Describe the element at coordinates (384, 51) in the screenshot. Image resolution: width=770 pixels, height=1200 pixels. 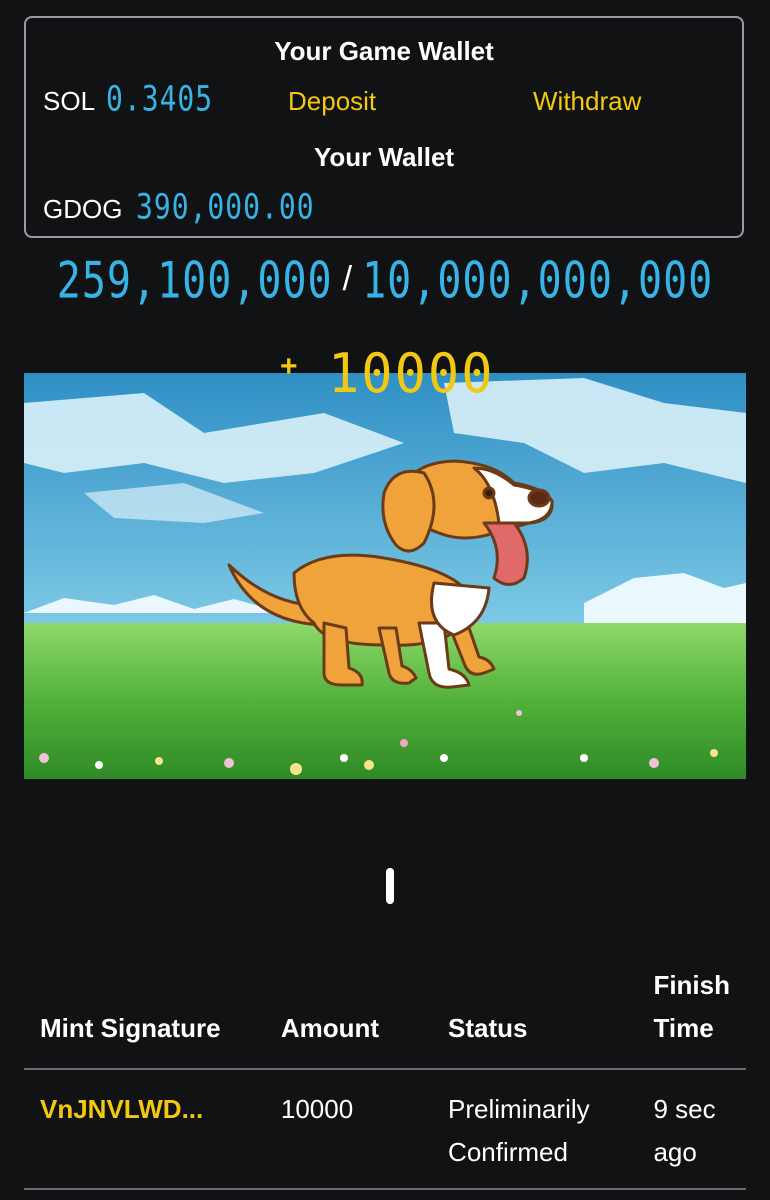
I see `game-wallet-title: Your Game Wallet` at that location.